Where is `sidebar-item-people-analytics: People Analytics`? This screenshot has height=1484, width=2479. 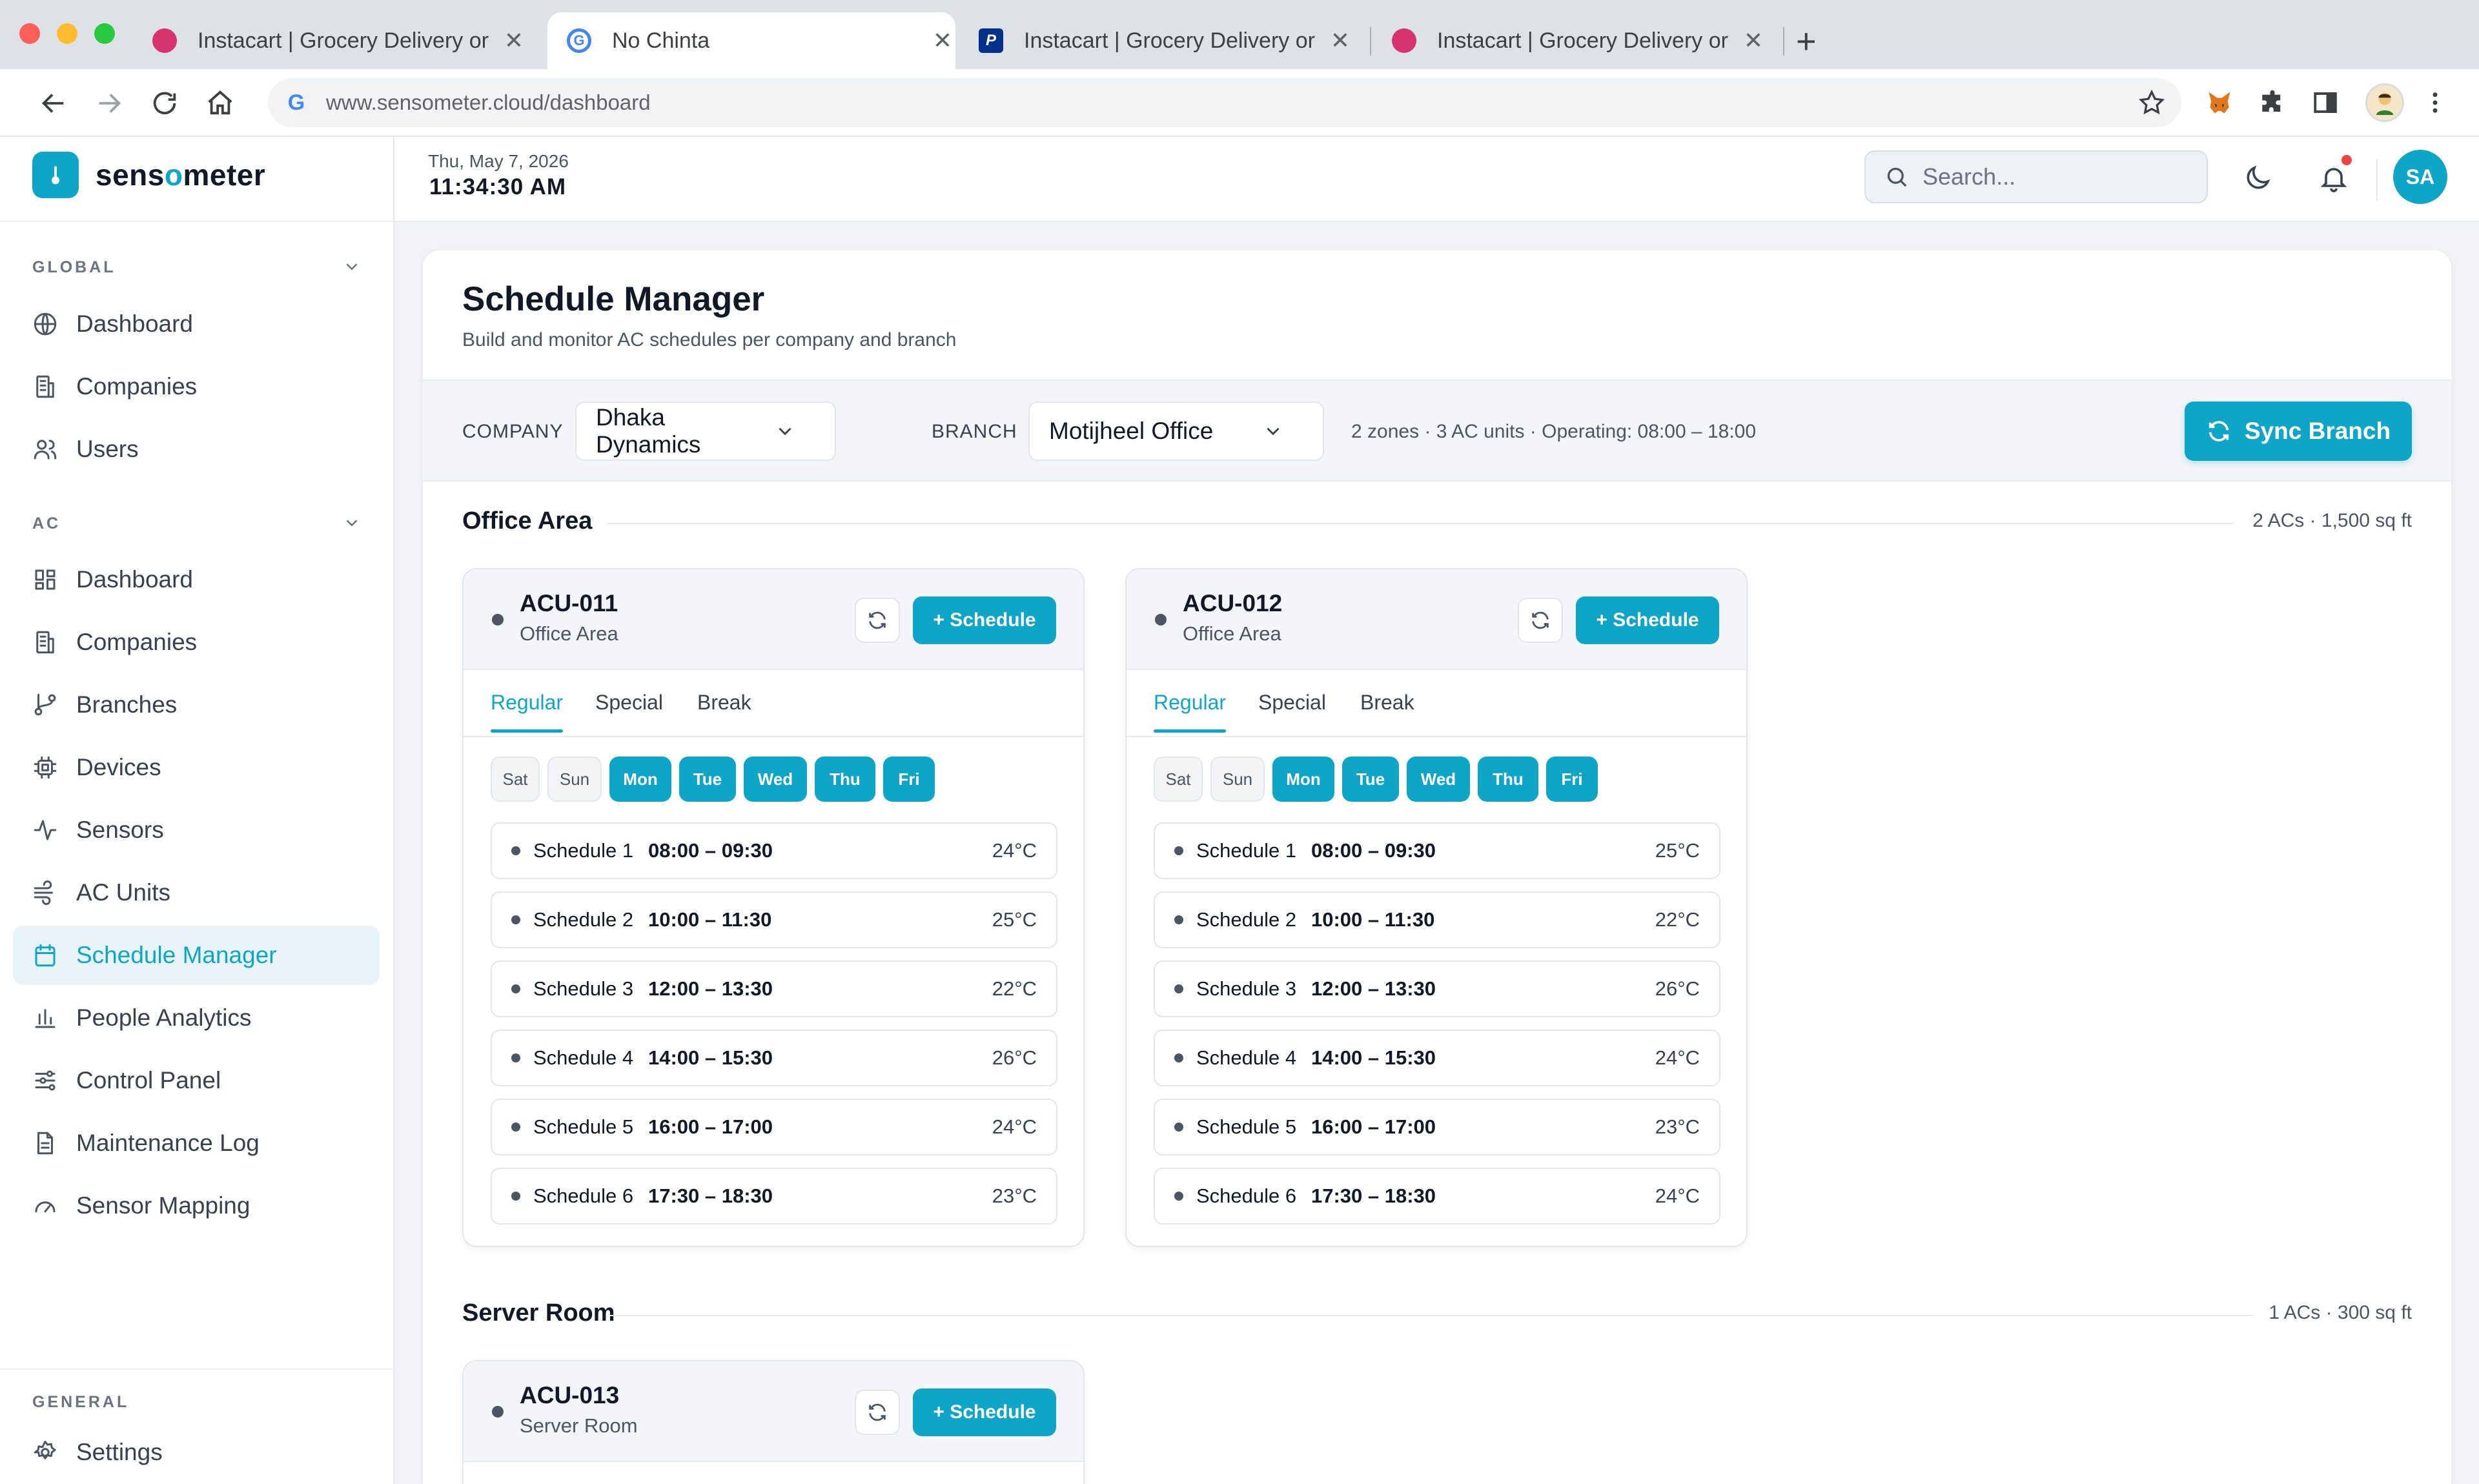 sidebar-item-people-analytics: People Analytics is located at coordinates (197, 1018).